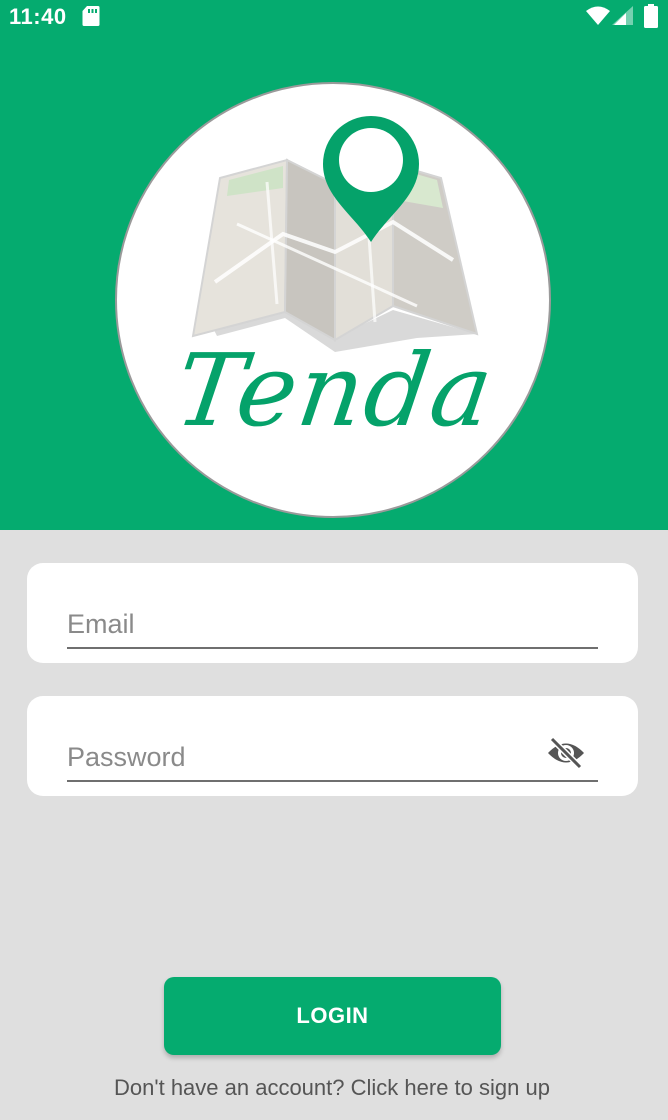 The height and width of the screenshot is (1120, 668). What do you see at coordinates (334, 17) in the screenshot?
I see `status-bar: 11:40` at bounding box center [334, 17].